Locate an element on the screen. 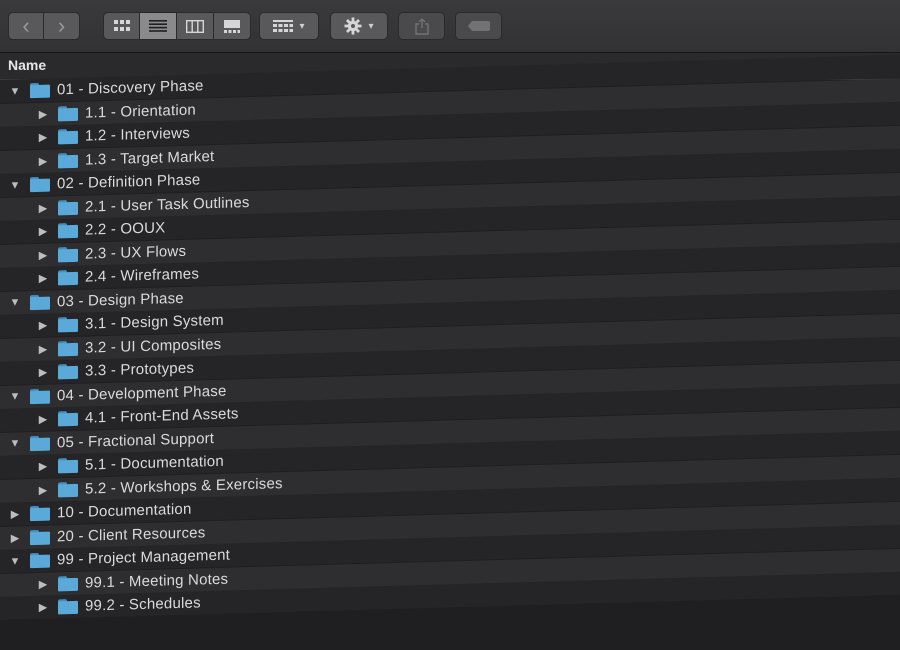 This screenshot has width=900, height=650. share-control is located at coordinates (421, 26).